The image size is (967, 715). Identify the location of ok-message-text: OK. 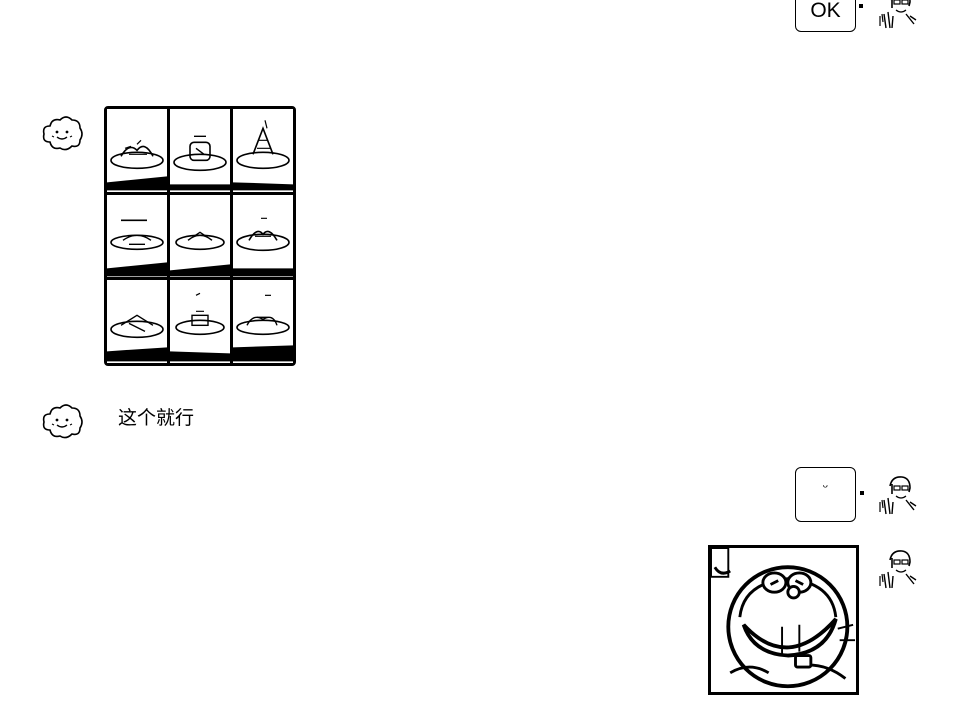
(825, 11).